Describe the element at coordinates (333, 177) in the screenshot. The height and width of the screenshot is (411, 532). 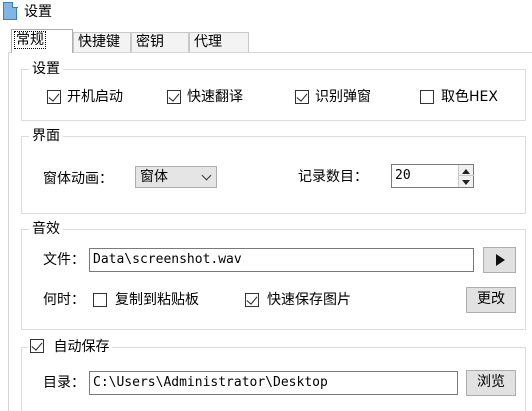
I see `record-count-label: 记录数目：` at that location.